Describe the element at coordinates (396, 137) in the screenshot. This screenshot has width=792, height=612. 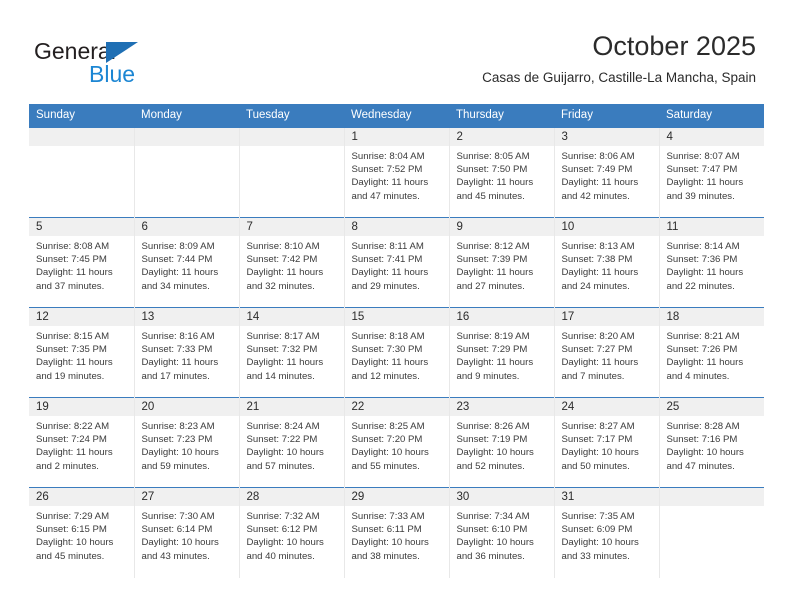
I see `day-number: 1` at that location.